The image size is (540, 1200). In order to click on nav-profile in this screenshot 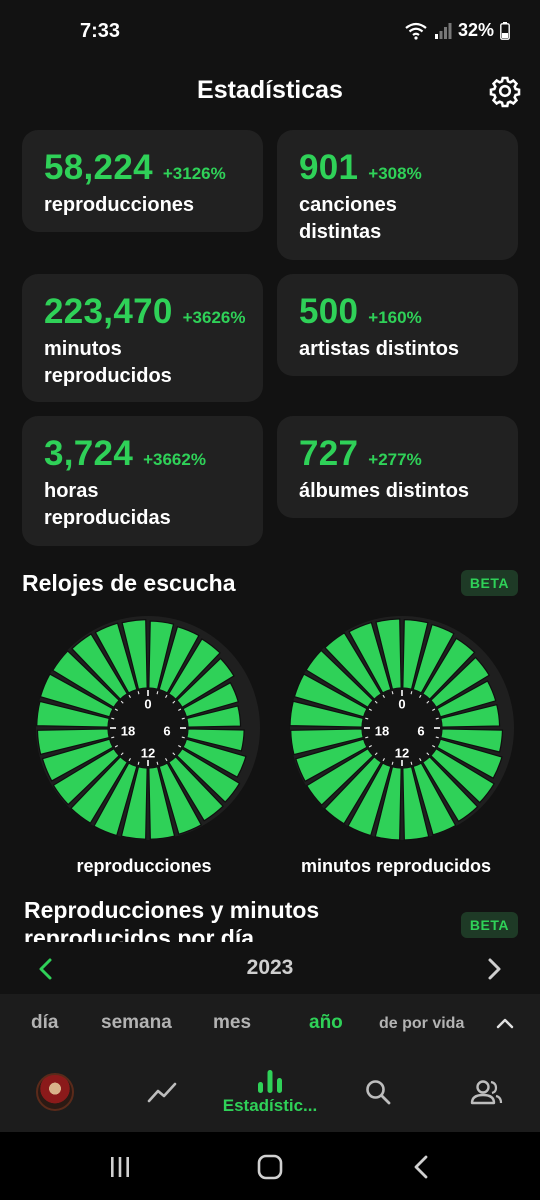, I will do `click(55, 1092)`.